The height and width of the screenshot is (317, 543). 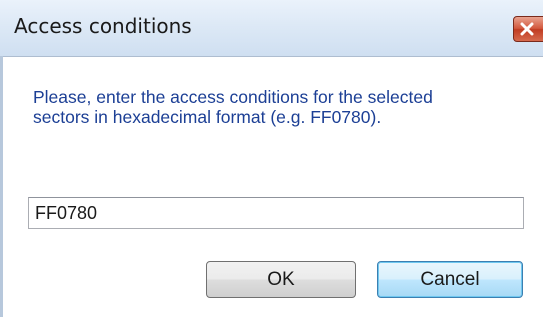 What do you see at coordinates (281, 279) in the screenshot?
I see `ok-button: OK` at bounding box center [281, 279].